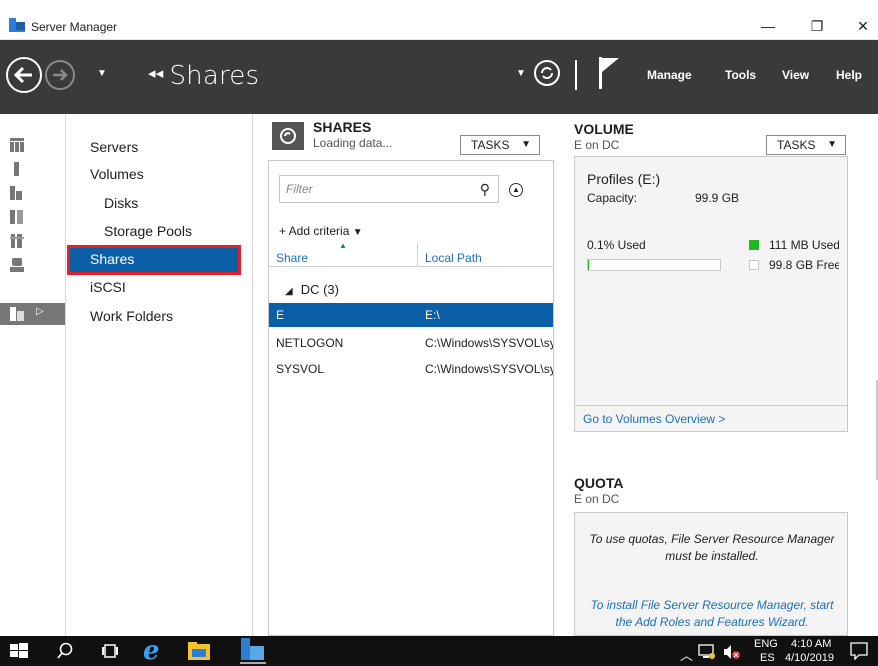  What do you see at coordinates (24, 75) in the screenshot?
I see `back-button` at bounding box center [24, 75].